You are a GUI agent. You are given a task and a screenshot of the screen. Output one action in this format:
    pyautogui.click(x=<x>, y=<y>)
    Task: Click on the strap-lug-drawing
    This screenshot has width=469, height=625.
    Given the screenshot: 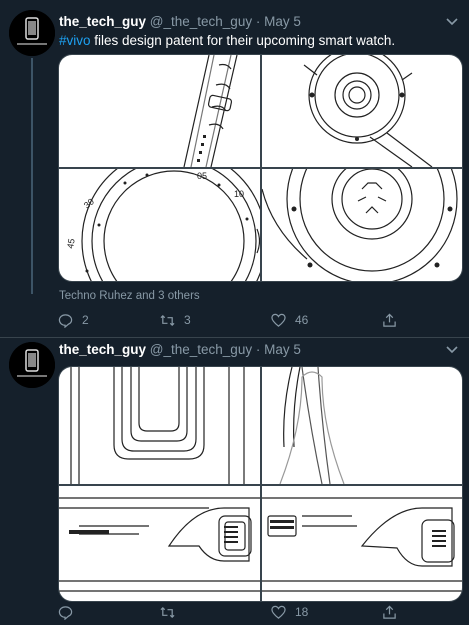 What is the action you would take?
    pyautogui.click(x=362, y=425)
    